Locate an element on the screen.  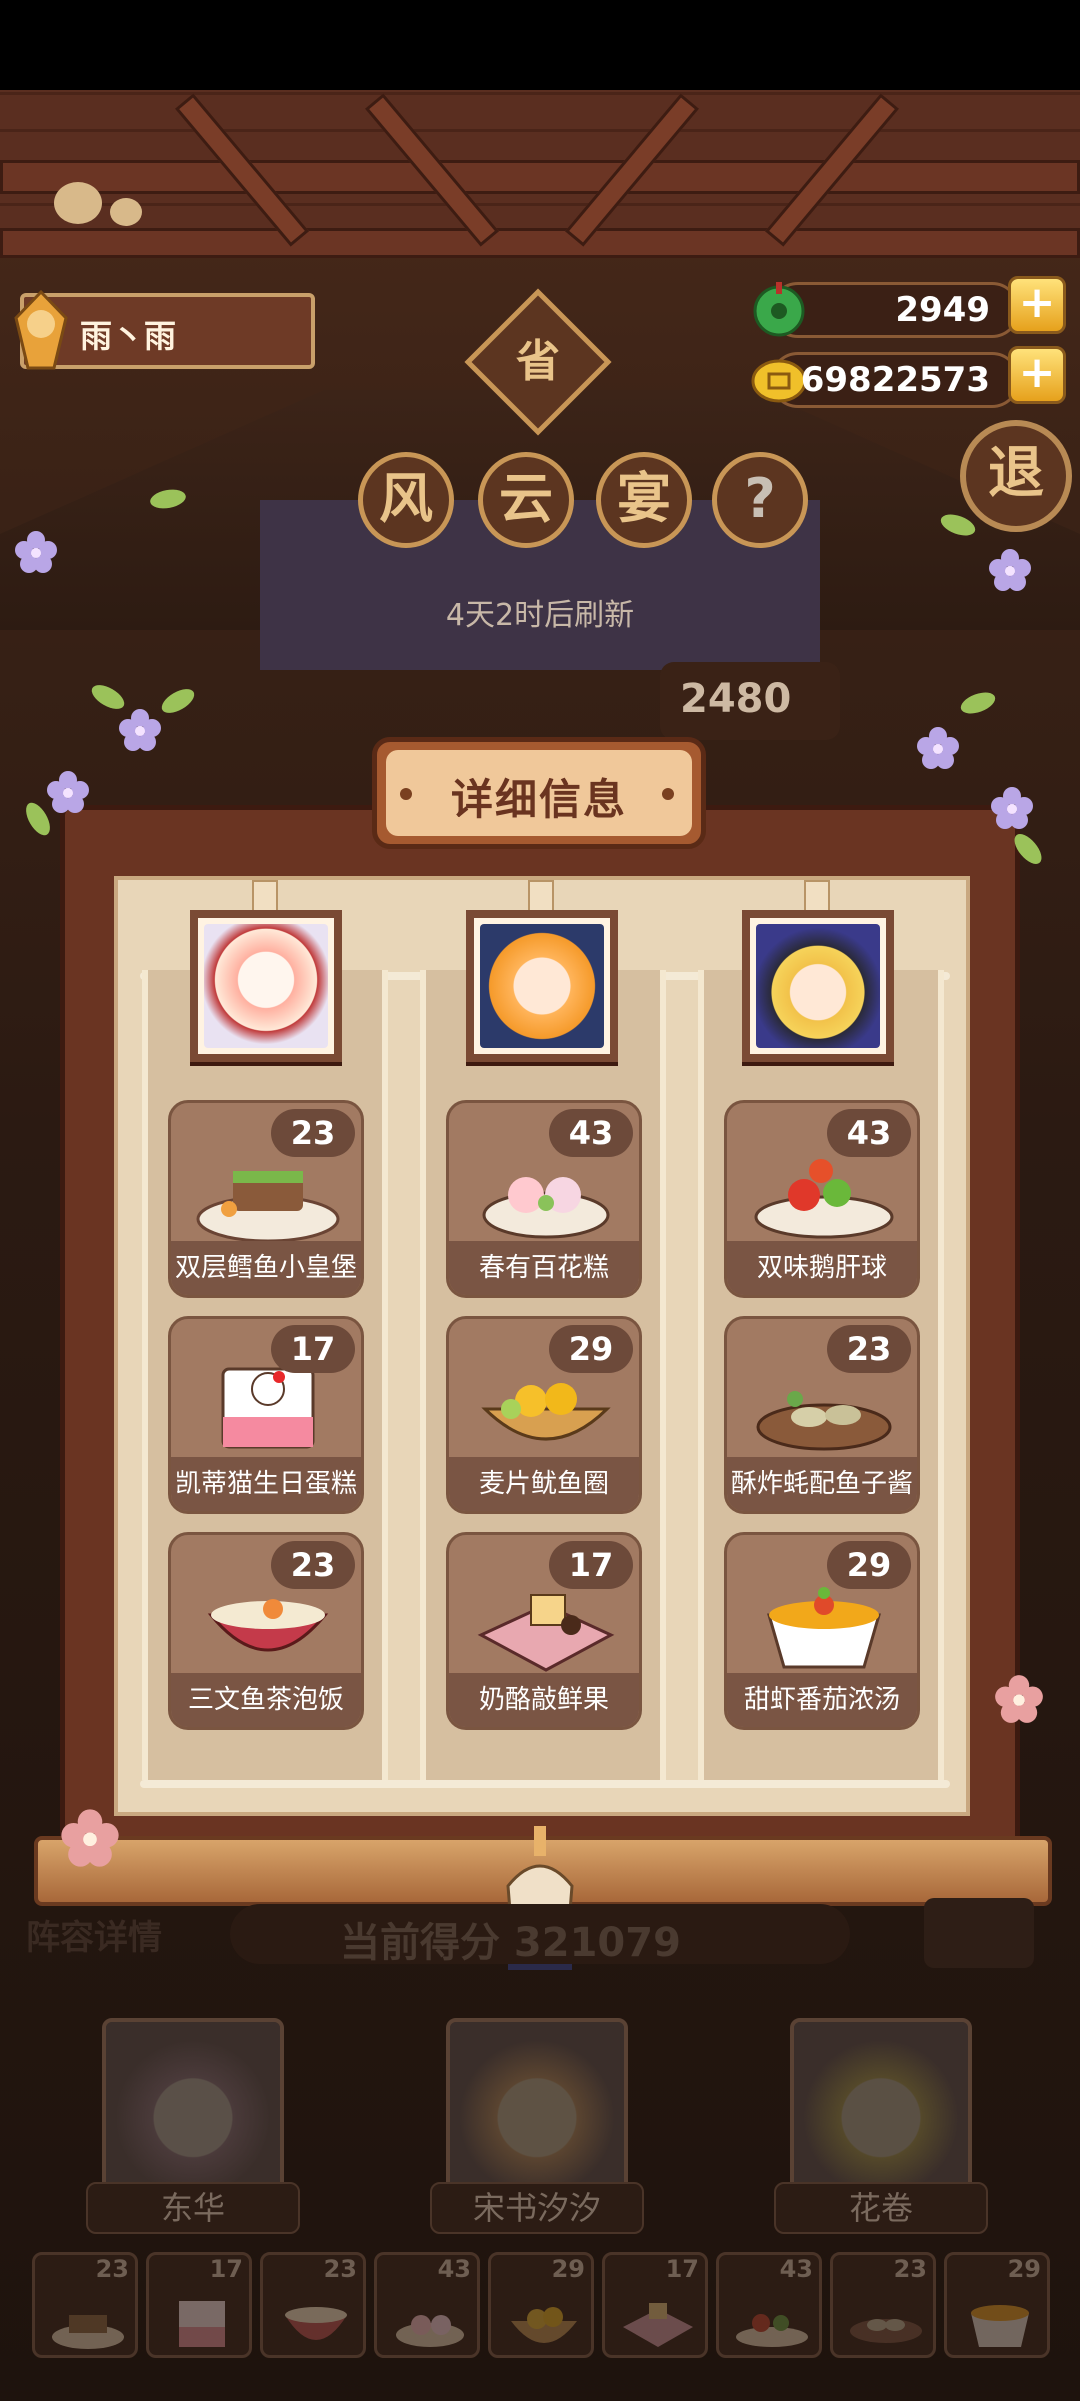
dish-name: 凯蒂猫生日蛋糕 is located at coordinates (266, 1484).